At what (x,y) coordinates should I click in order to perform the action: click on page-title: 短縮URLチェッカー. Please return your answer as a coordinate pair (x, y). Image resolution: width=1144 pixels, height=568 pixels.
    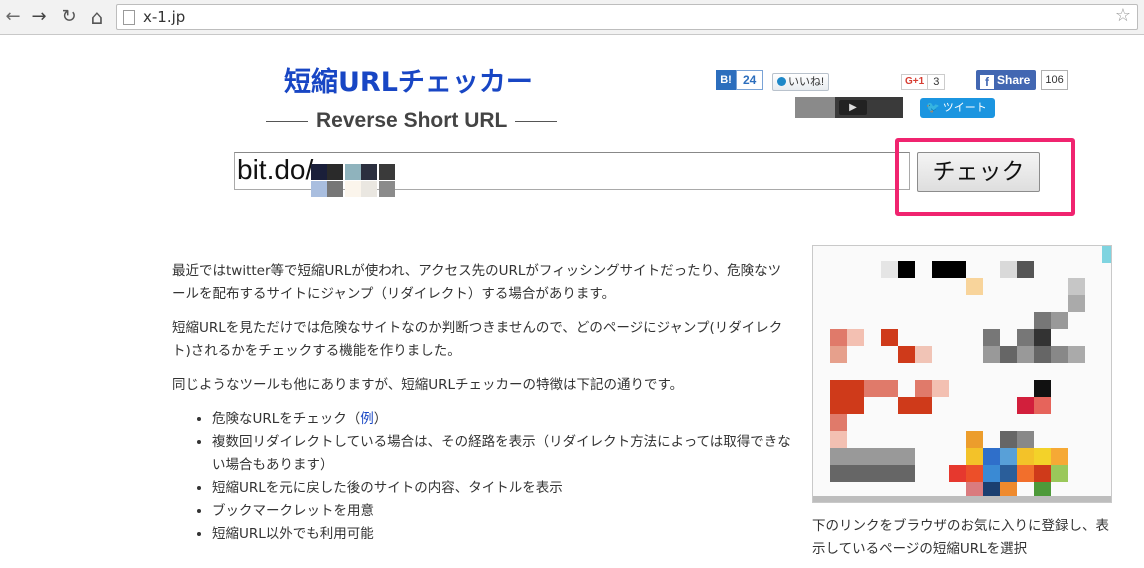
    Looking at the image, I should click on (408, 79).